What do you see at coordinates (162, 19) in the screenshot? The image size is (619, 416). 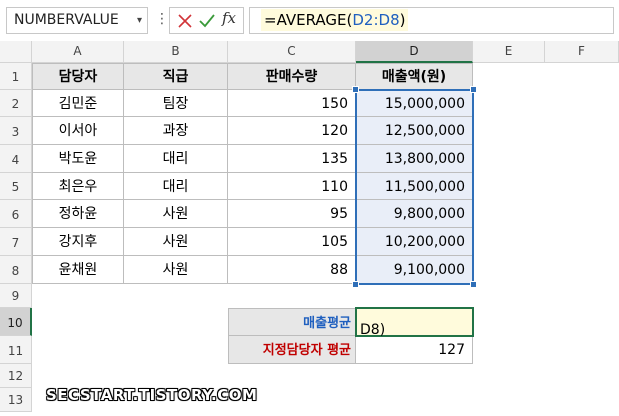 I see `more-options-icon: ⋮` at bounding box center [162, 19].